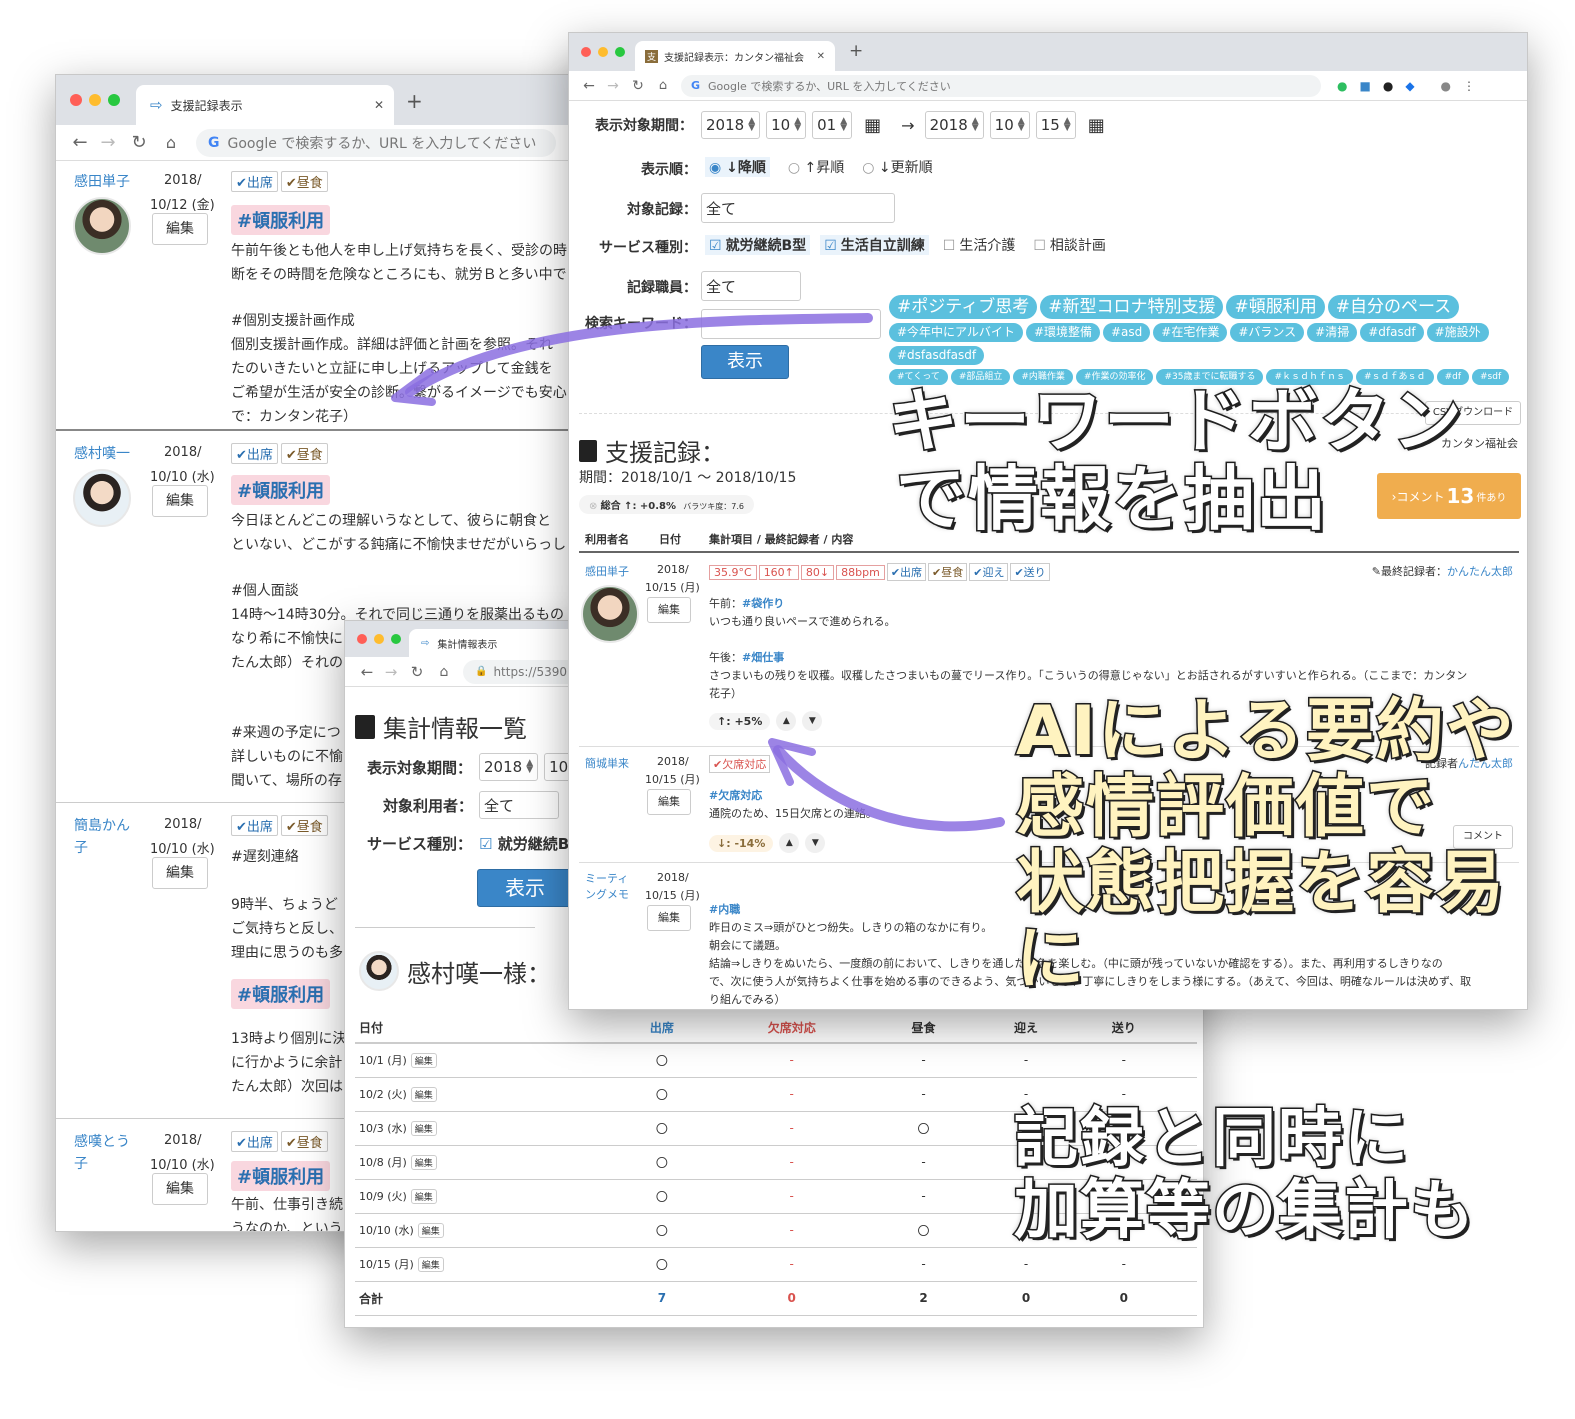  What do you see at coordinates (816, 167) in the screenshot?
I see `order-asc-radio: ○ ↑昇順` at bounding box center [816, 167].